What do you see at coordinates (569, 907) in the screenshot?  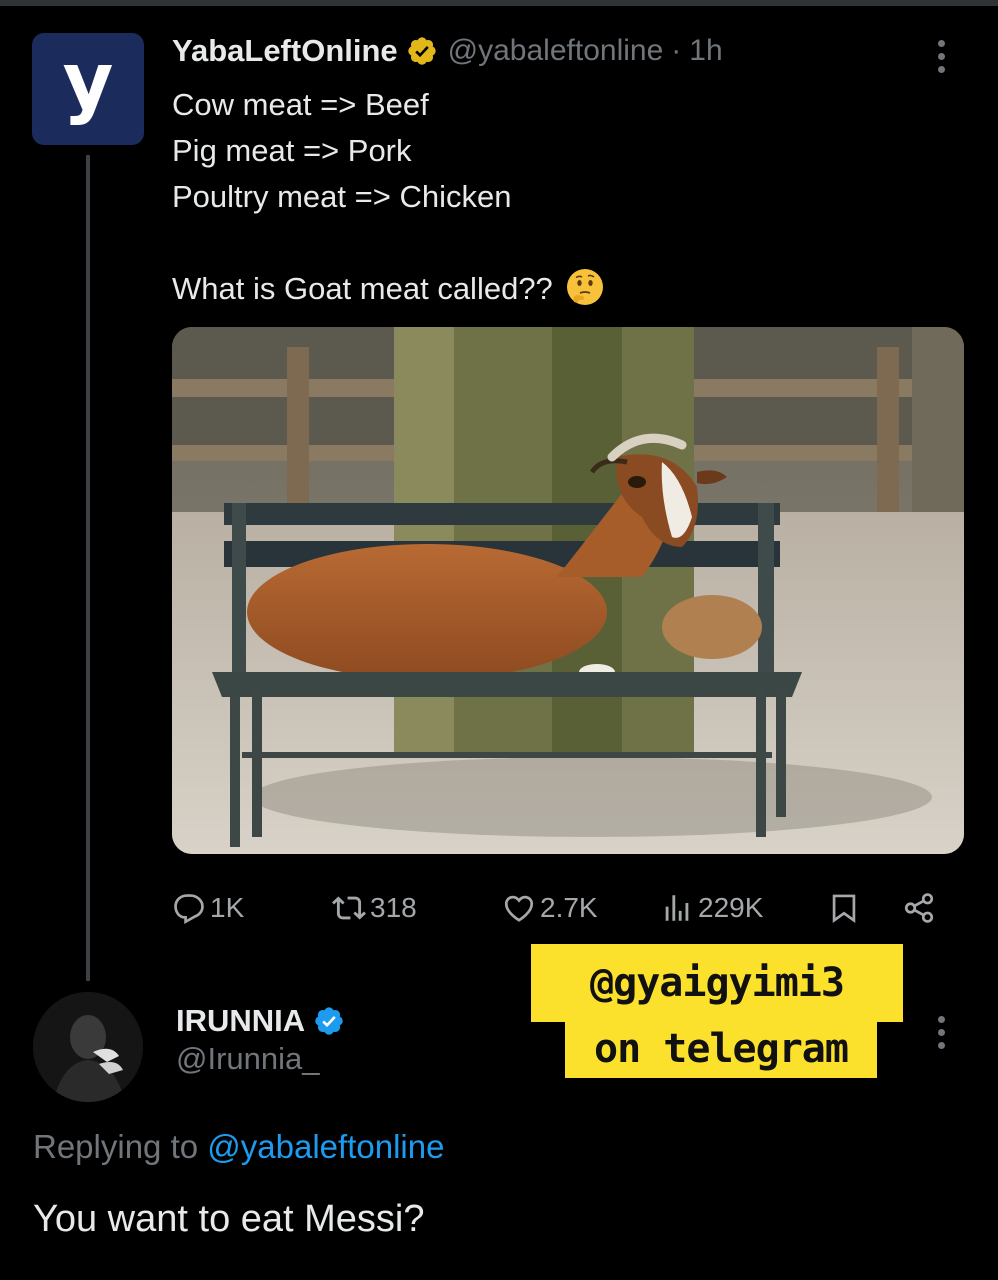 I see `like-count: 2.7K` at bounding box center [569, 907].